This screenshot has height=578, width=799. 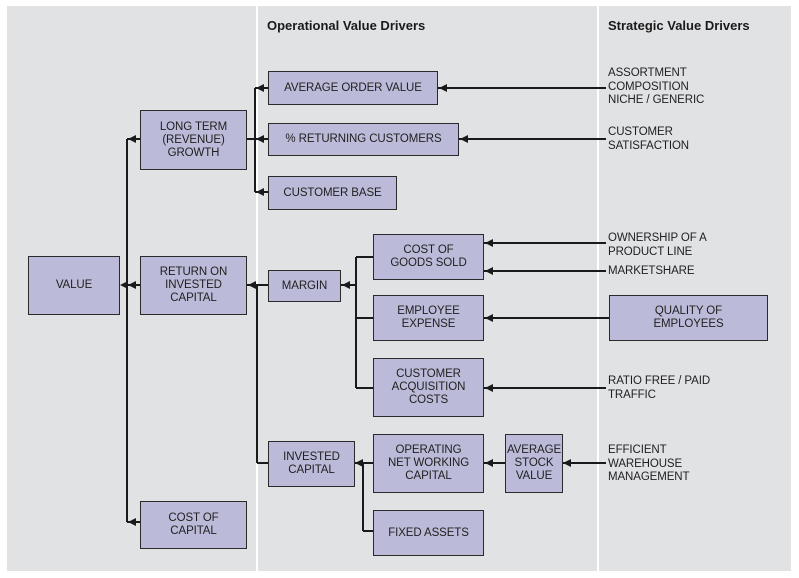 What do you see at coordinates (363, 139) in the screenshot?
I see `node-returning-customers: % RETURNING CUSTOMERS` at bounding box center [363, 139].